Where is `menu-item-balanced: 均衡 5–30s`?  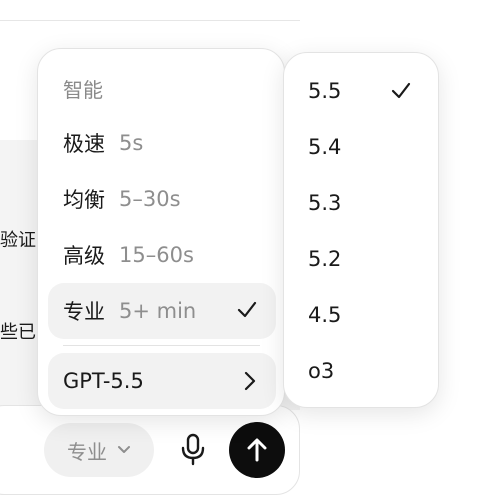 menu-item-balanced: 均衡 5–30s is located at coordinates (162, 199).